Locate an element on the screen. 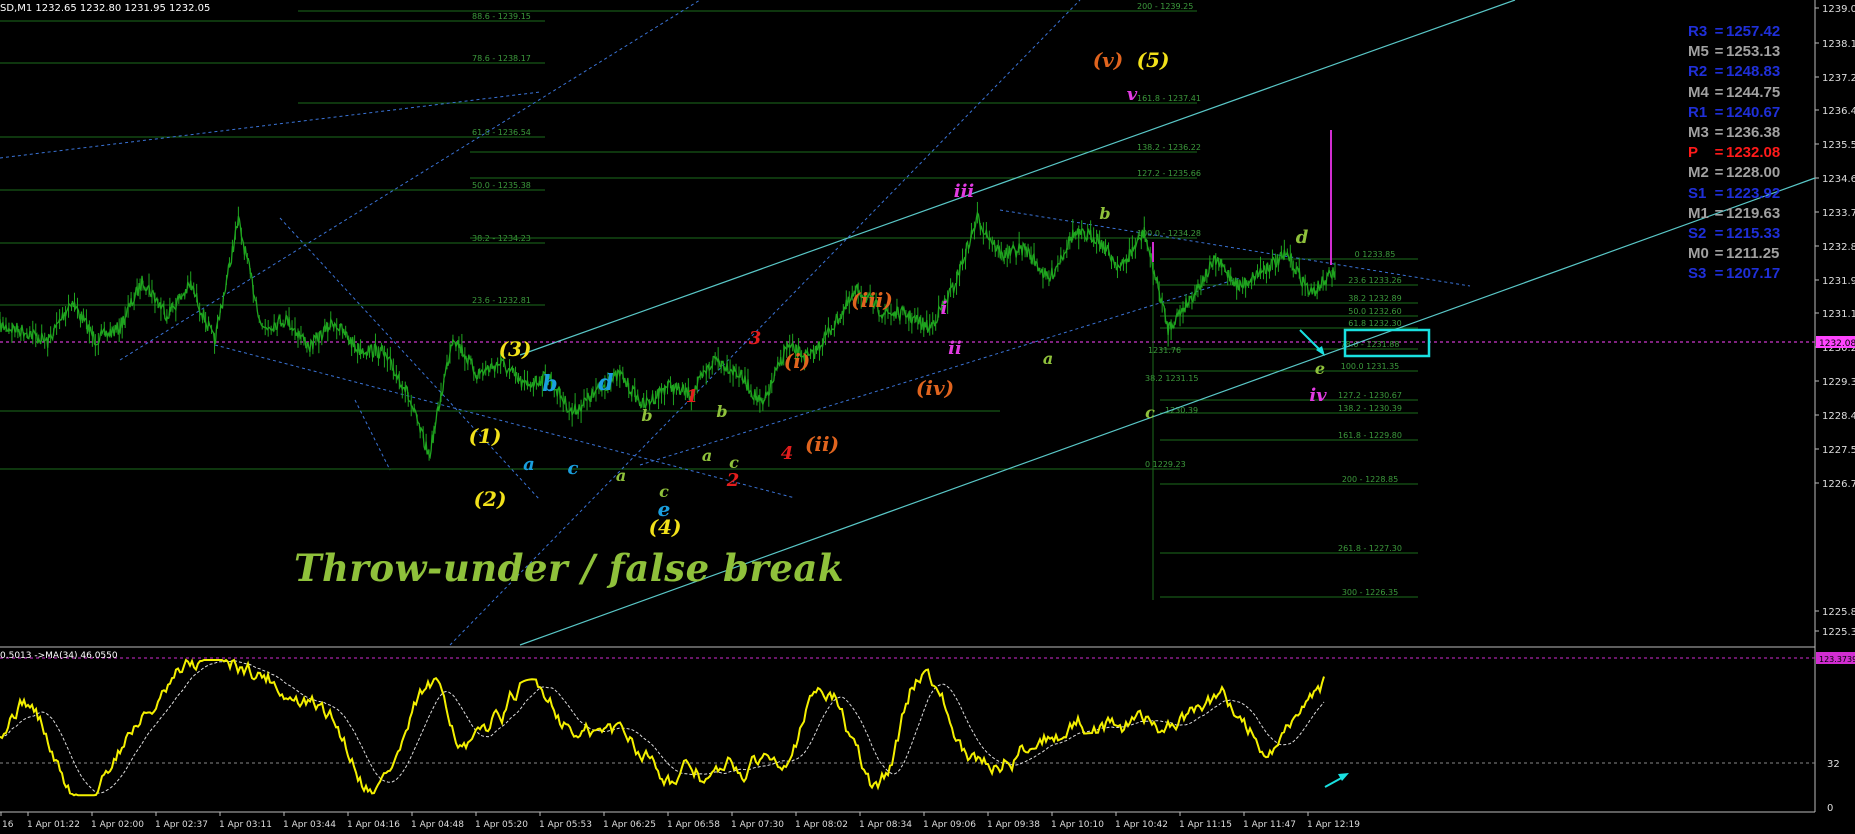  y-tick-label: 1231.95 is located at coordinates (1838, 281).